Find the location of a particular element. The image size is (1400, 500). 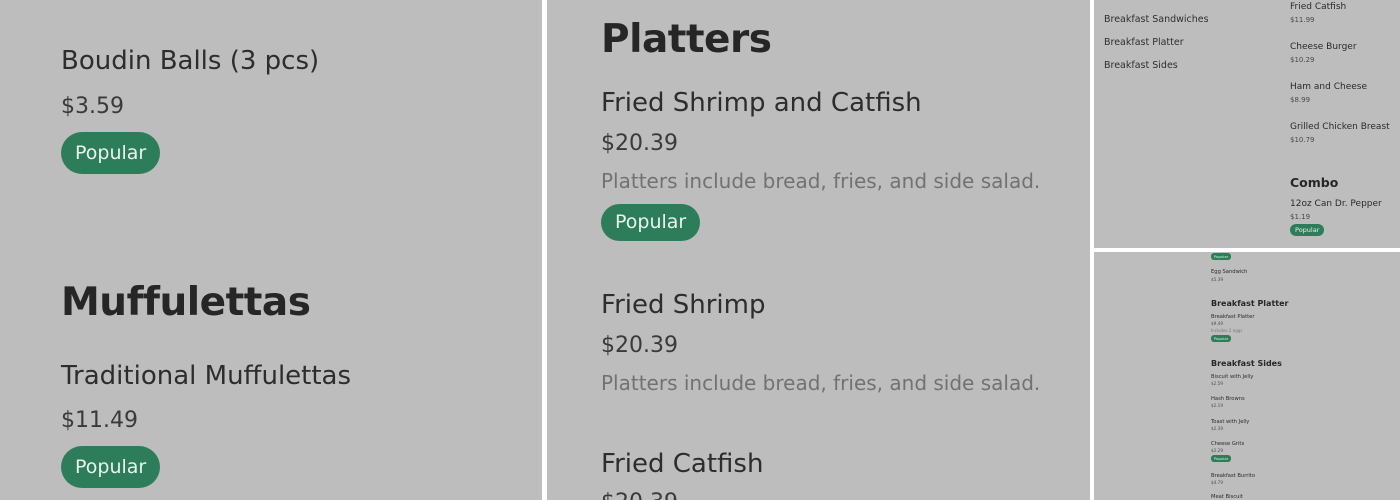

menu-item-name: Biscuit with Jelly is located at coordinates (1232, 377).